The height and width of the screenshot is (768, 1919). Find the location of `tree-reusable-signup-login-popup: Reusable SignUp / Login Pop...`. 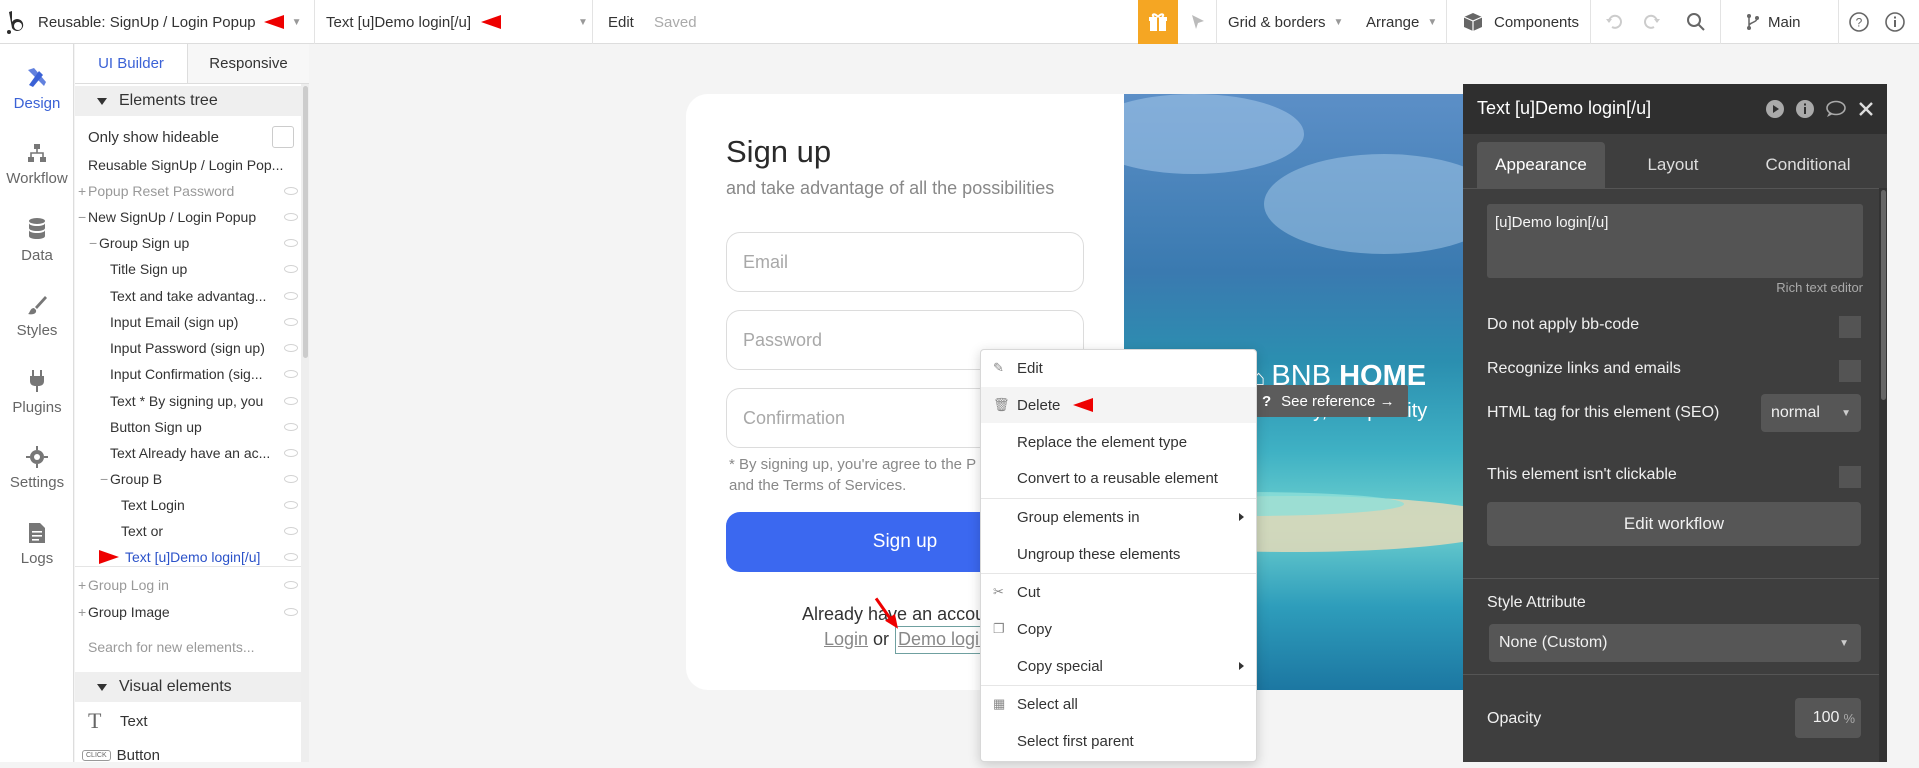

tree-reusable-signup-login-popup: Reusable SignUp / Login Pop... is located at coordinates (191, 165).